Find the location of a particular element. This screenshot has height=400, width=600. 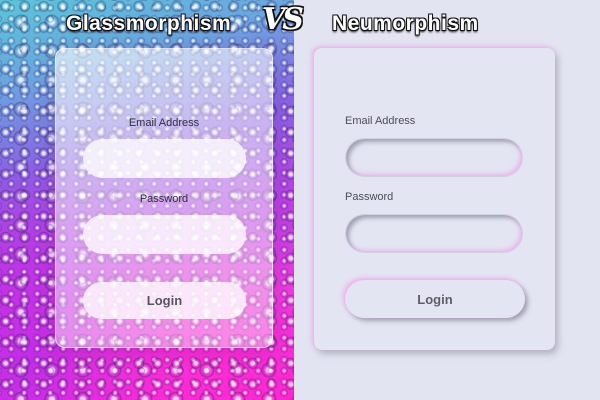

glass-email-label: Email Address is located at coordinates (164, 123).